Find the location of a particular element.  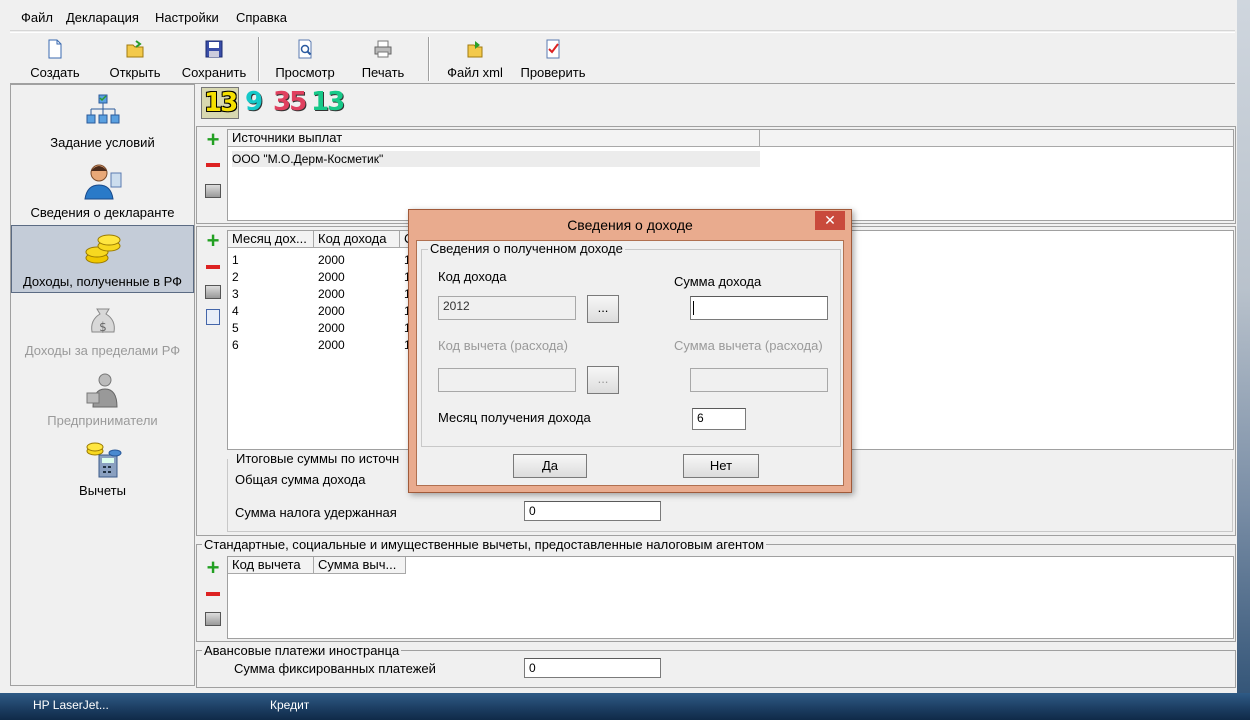

menu-settings: Настройки is located at coordinates (187, 17).